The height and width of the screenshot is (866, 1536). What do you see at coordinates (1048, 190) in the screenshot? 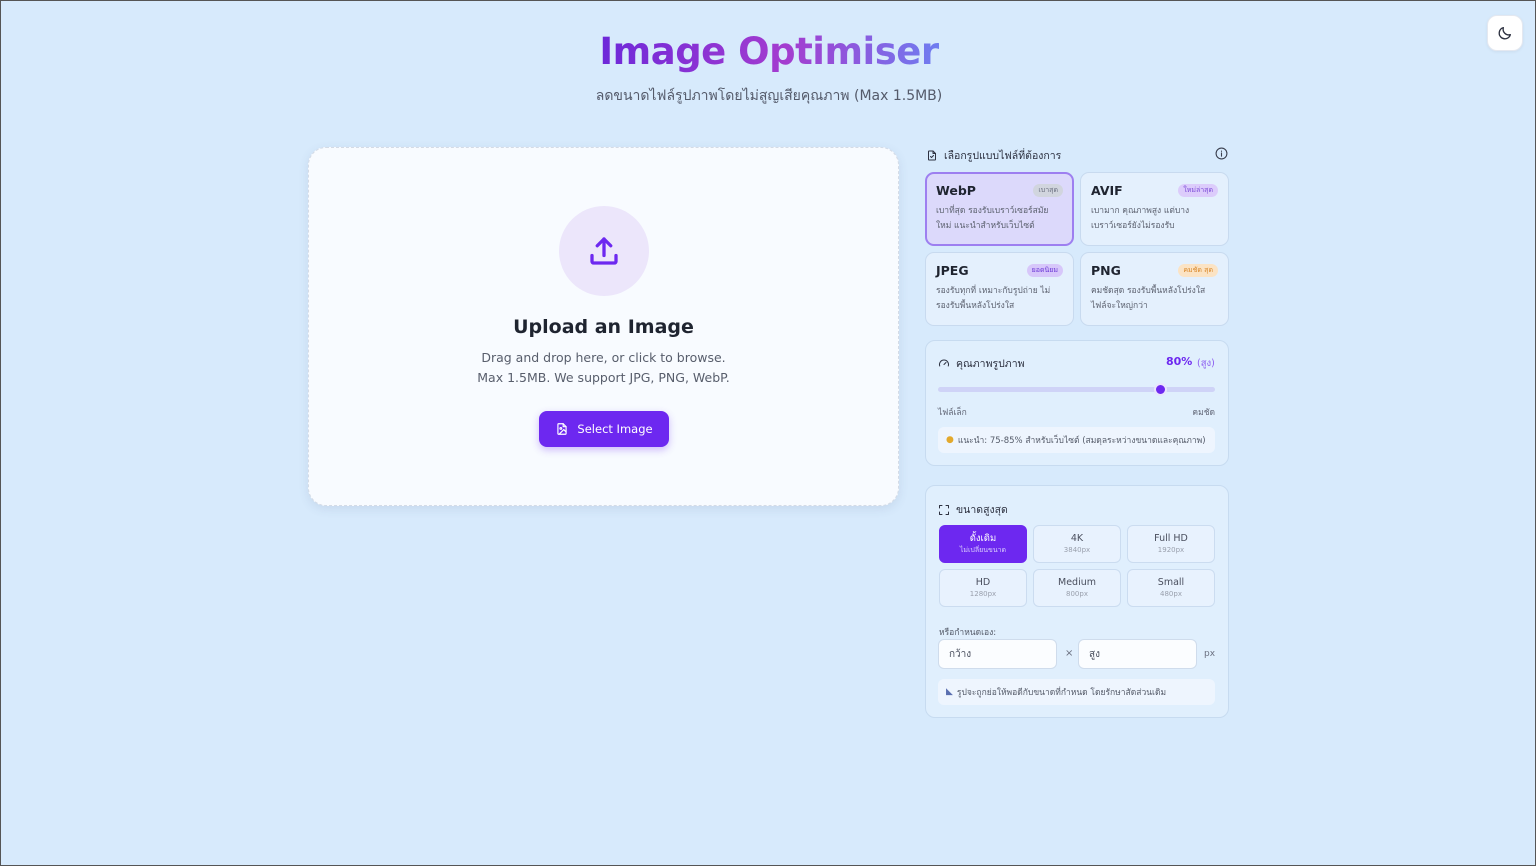
I see `format-badge: เบาสุด` at bounding box center [1048, 190].